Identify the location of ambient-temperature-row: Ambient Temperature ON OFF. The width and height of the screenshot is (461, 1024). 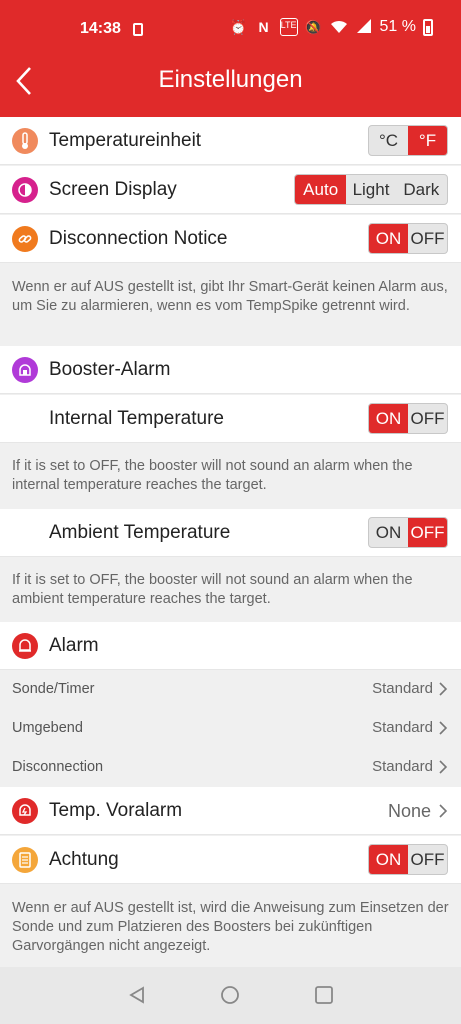
(230, 533).